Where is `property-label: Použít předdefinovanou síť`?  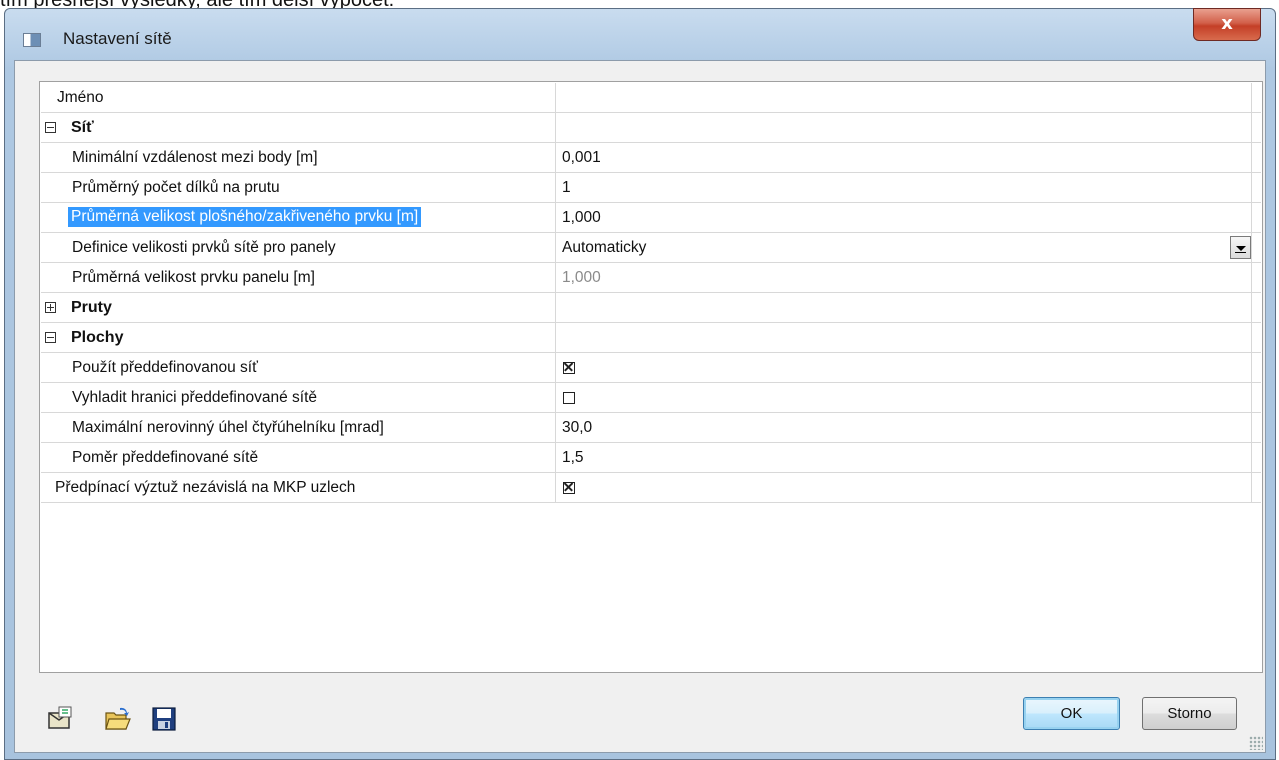
property-label: Použít předdefinovanou síť is located at coordinates (165, 367).